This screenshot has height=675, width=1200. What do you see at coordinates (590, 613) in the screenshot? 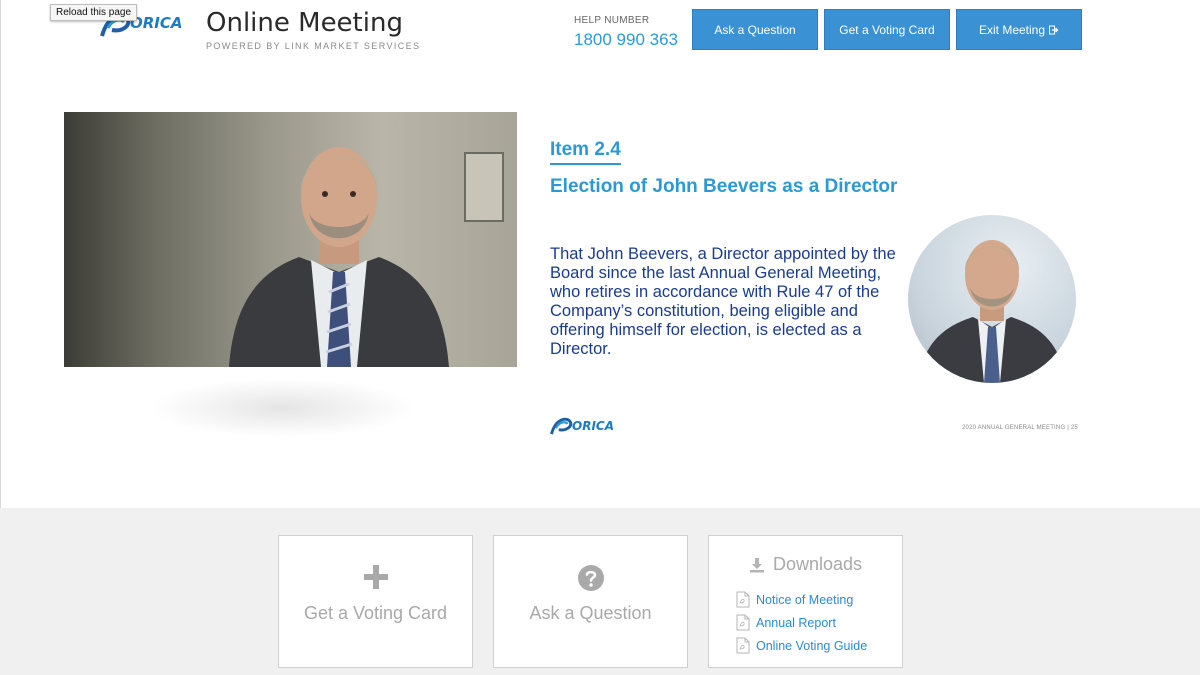
I see `ask-question-tile-label: Ask a Question` at bounding box center [590, 613].